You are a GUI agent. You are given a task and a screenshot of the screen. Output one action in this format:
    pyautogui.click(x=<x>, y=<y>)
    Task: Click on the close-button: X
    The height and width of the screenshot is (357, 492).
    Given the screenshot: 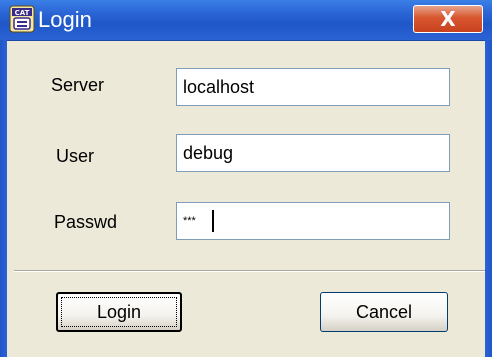 What is the action you would take?
    pyautogui.click(x=448, y=19)
    